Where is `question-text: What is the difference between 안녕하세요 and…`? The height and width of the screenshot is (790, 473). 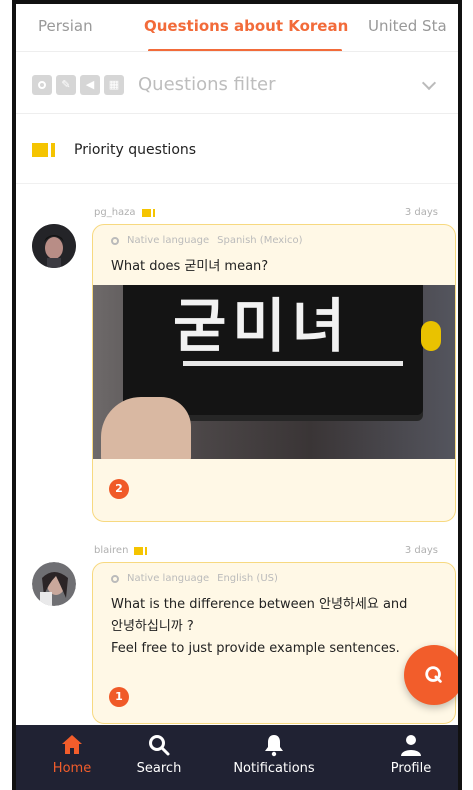 question-text: What is the difference between 안녕하세요 and… is located at coordinates (259, 626).